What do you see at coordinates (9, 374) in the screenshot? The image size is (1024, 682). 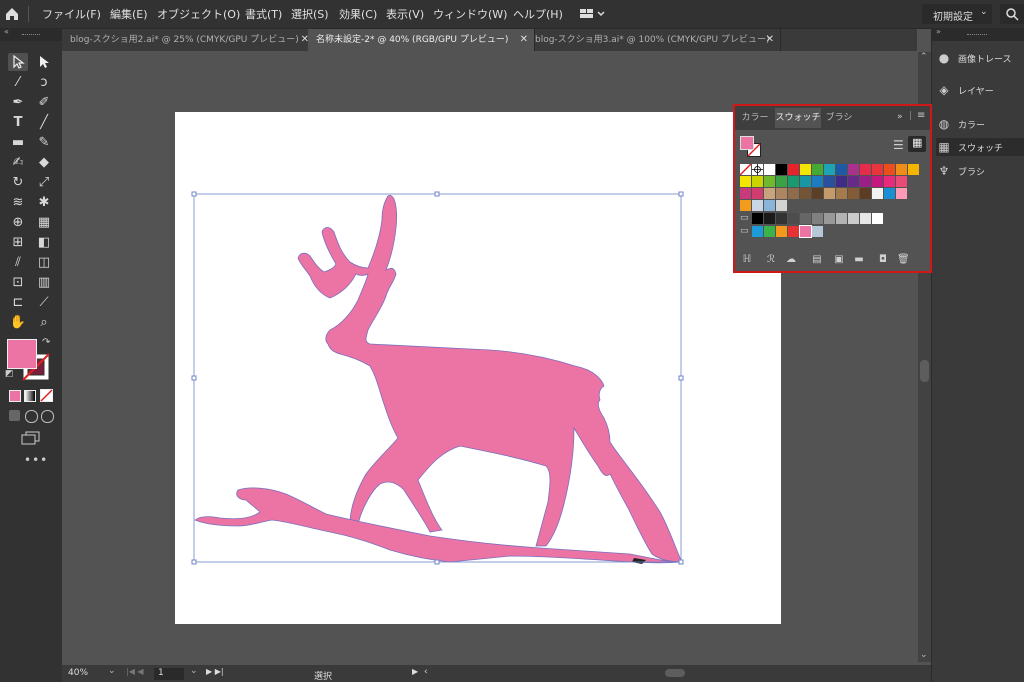 I see `default-fill-stroke-icon: ◩` at bounding box center [9, 374].